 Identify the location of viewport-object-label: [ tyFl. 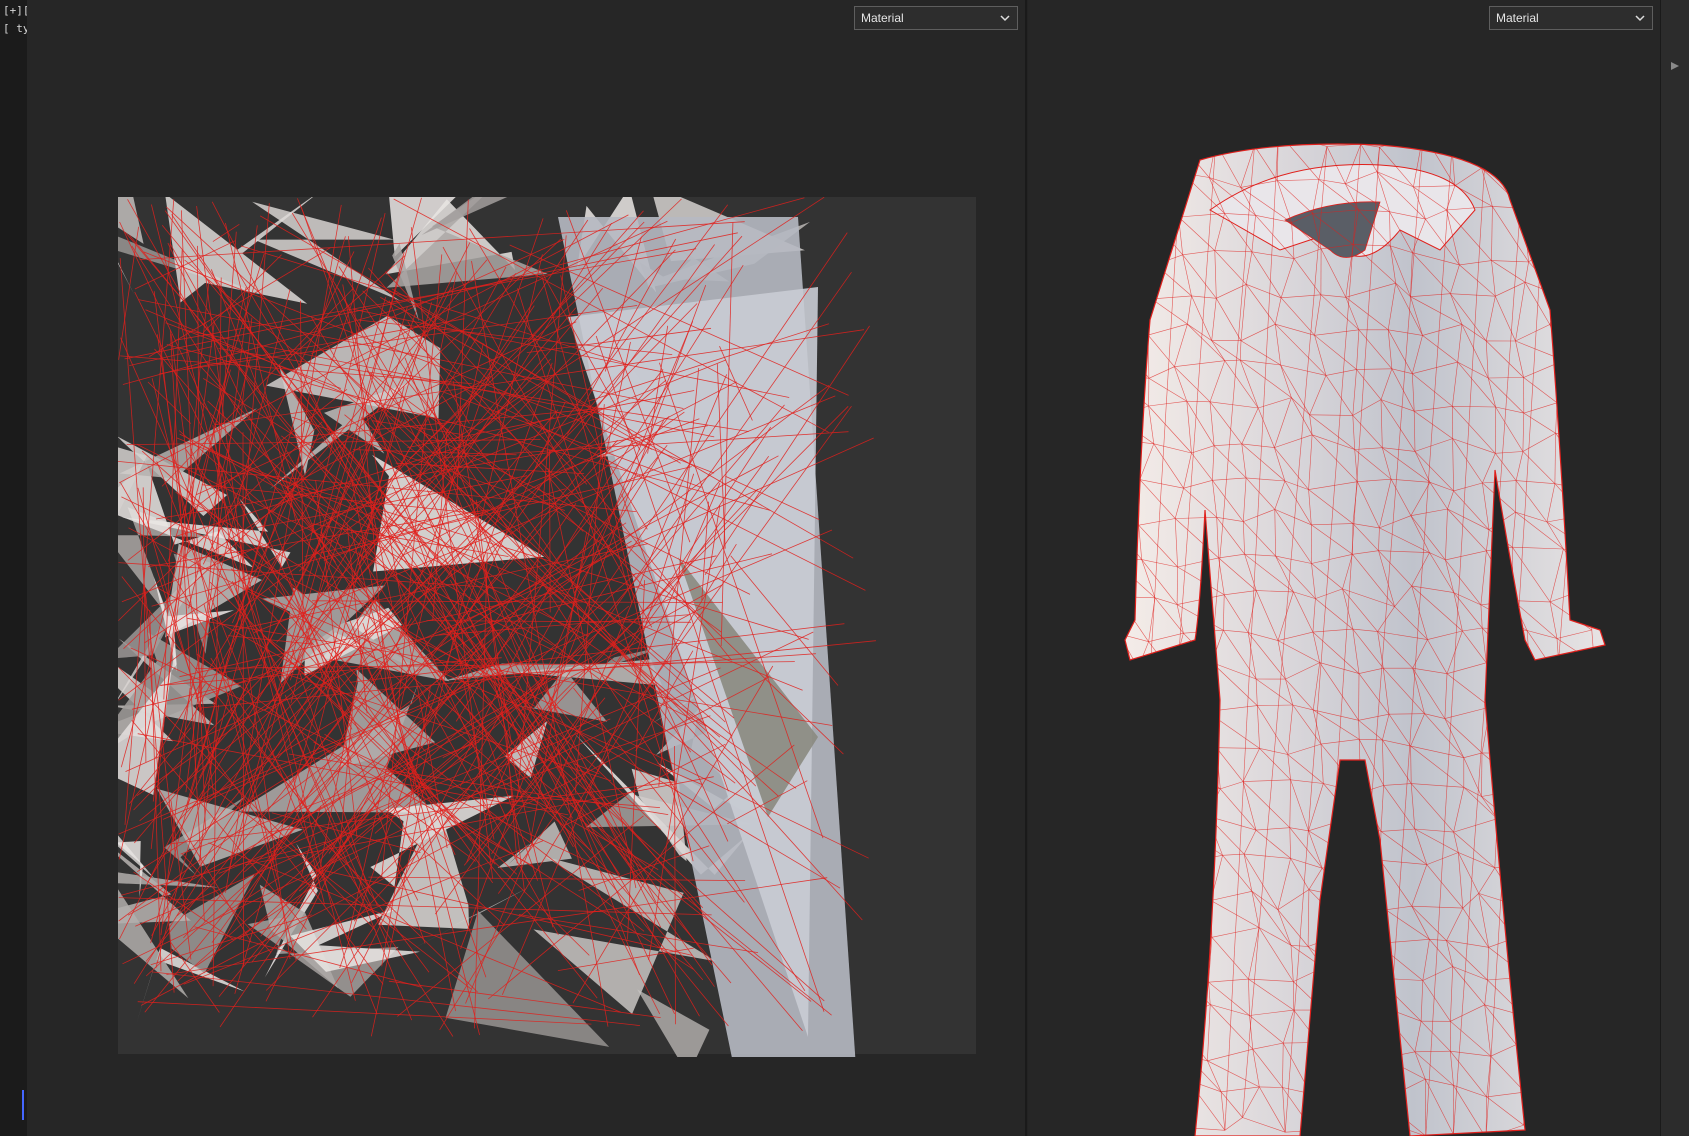
(15, 28).